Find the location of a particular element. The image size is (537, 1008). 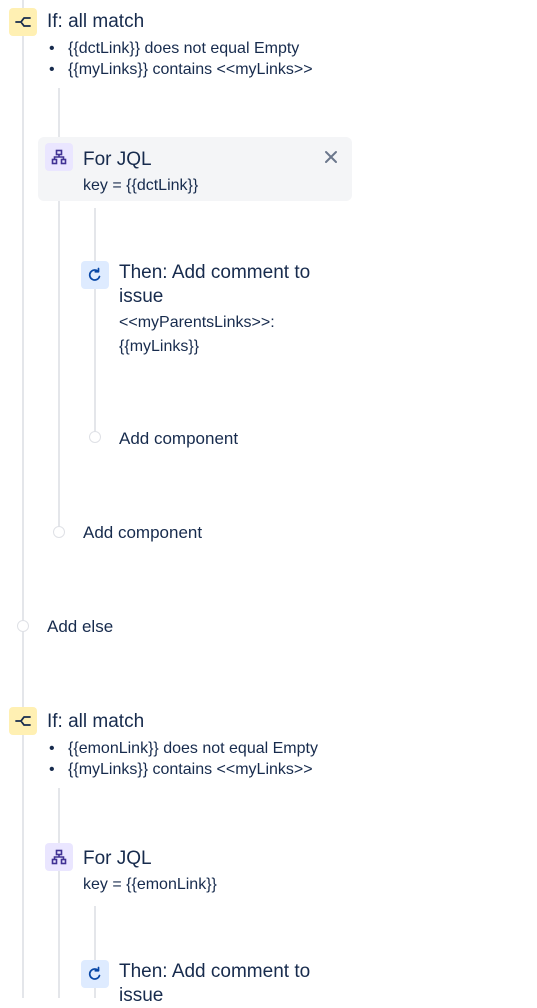

add-else-button: Add else is located at coordinates (80, 627).